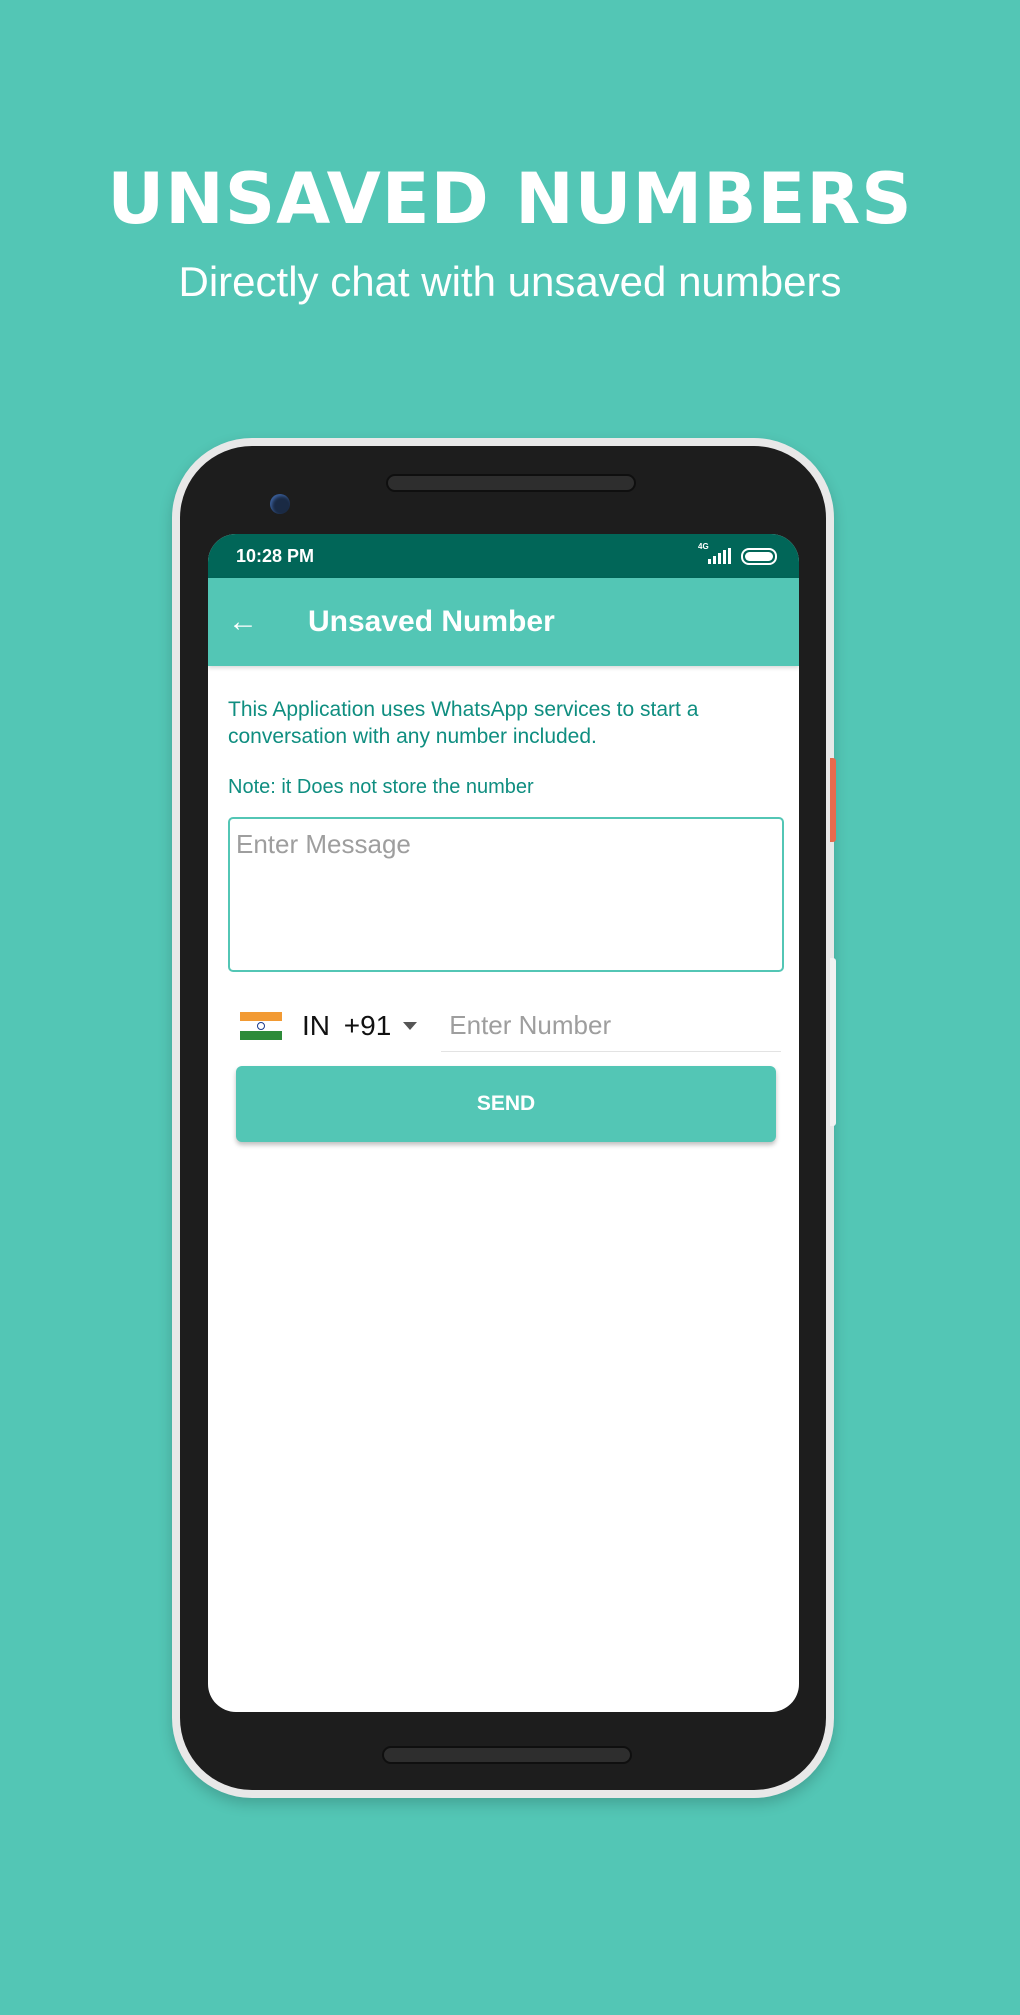  What do you see at coordinates (611, 1026) in the screenshot?
I see `number-input: Enter Number` at bounding box center [611, 1026].